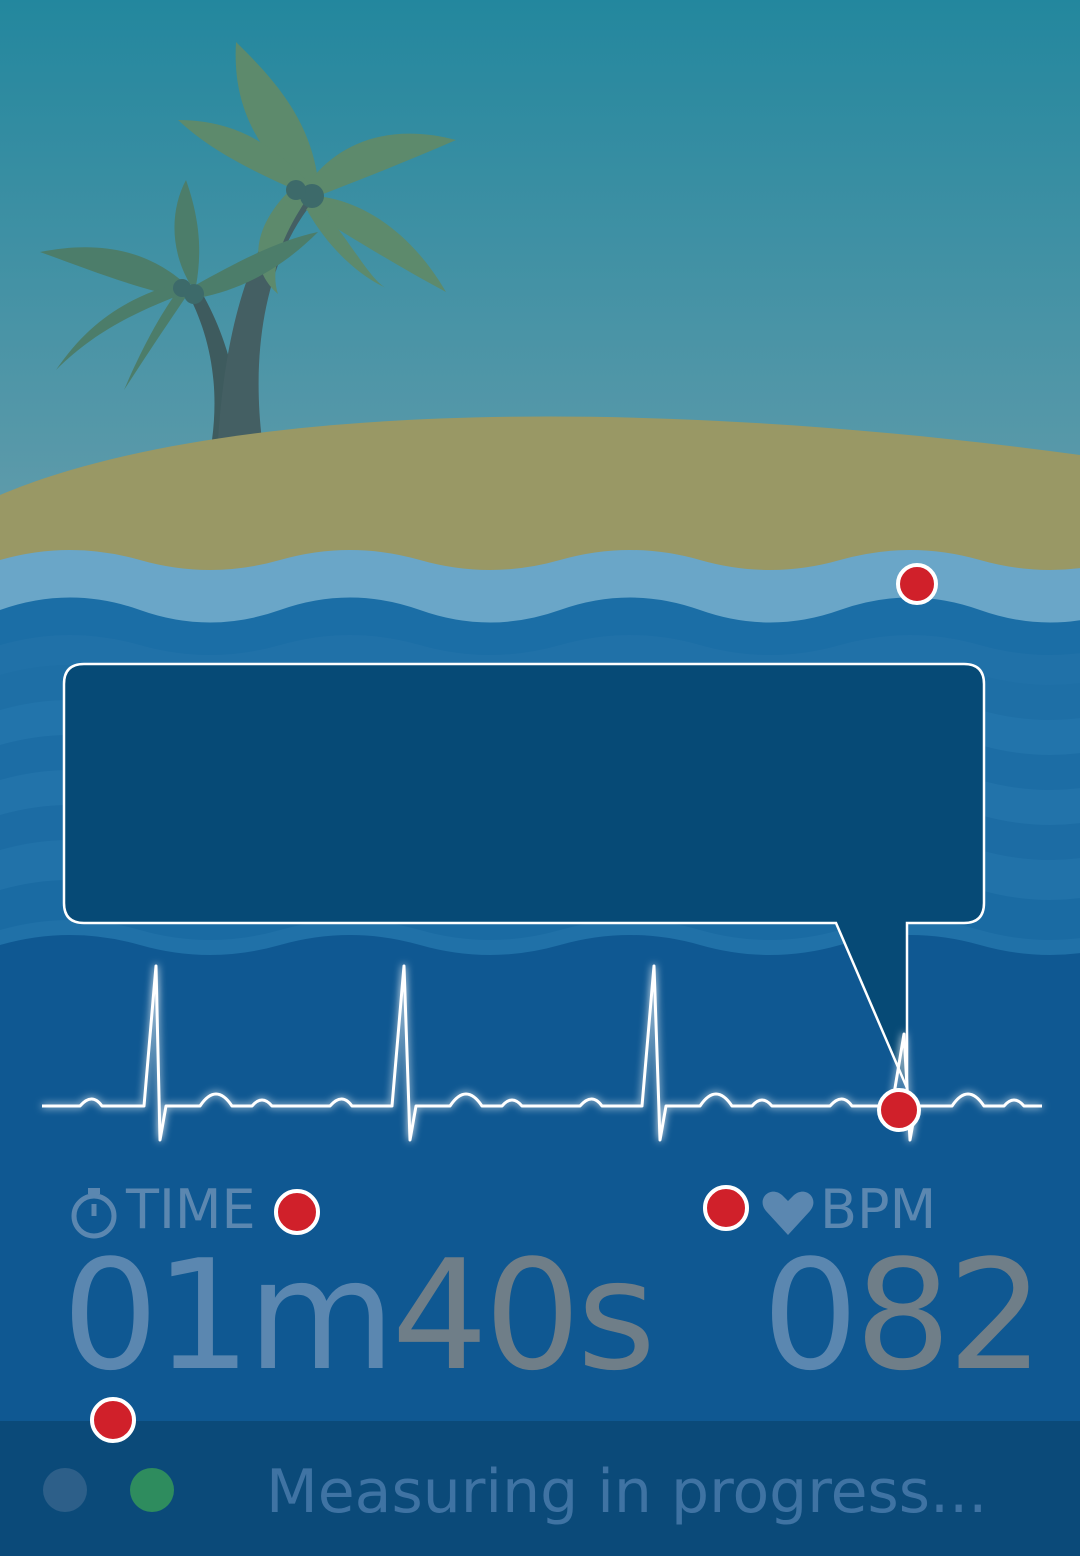  I want to click on time-value-seconds: 40s, so click(523, 1315).